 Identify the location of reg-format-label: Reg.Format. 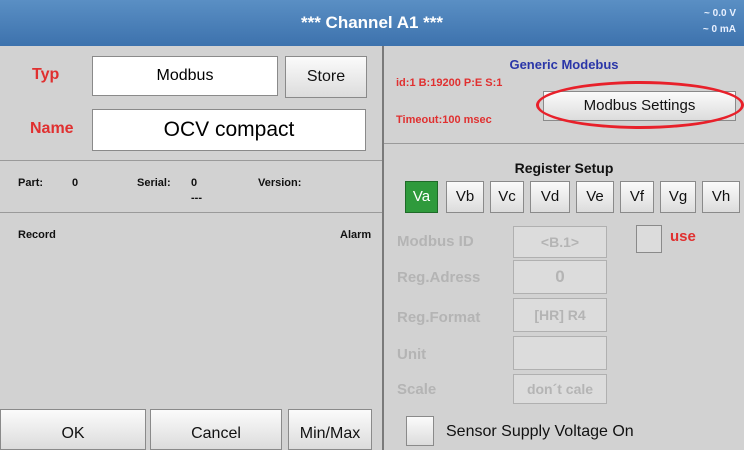
(439, 317).